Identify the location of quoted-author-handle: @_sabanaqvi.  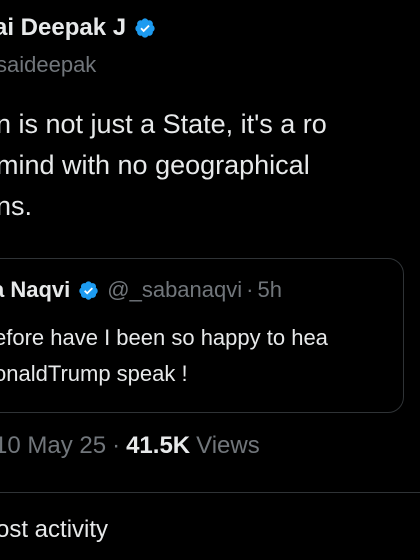
(174, 290).